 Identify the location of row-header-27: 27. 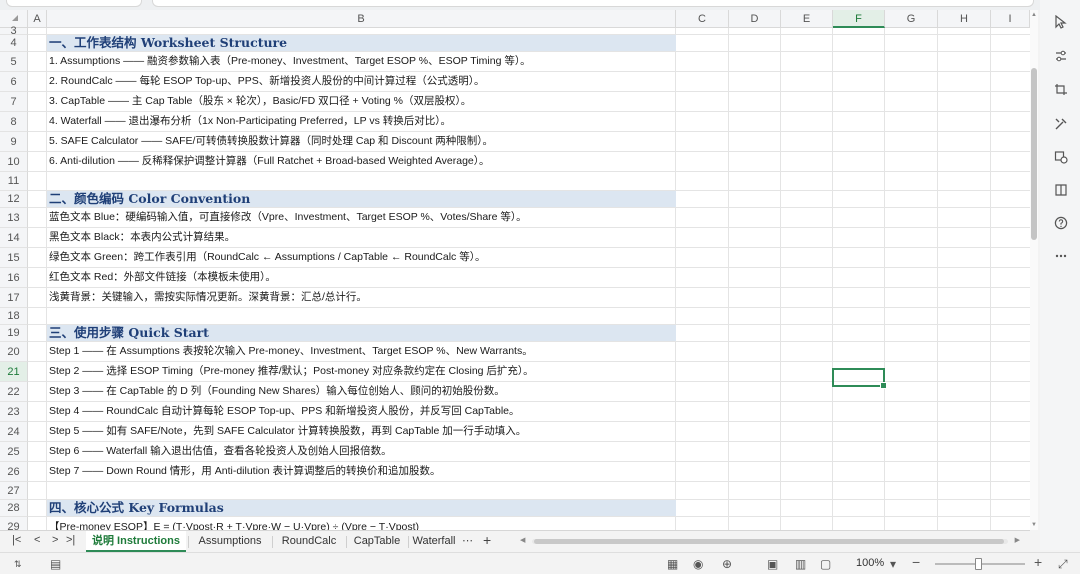
(14, 491).